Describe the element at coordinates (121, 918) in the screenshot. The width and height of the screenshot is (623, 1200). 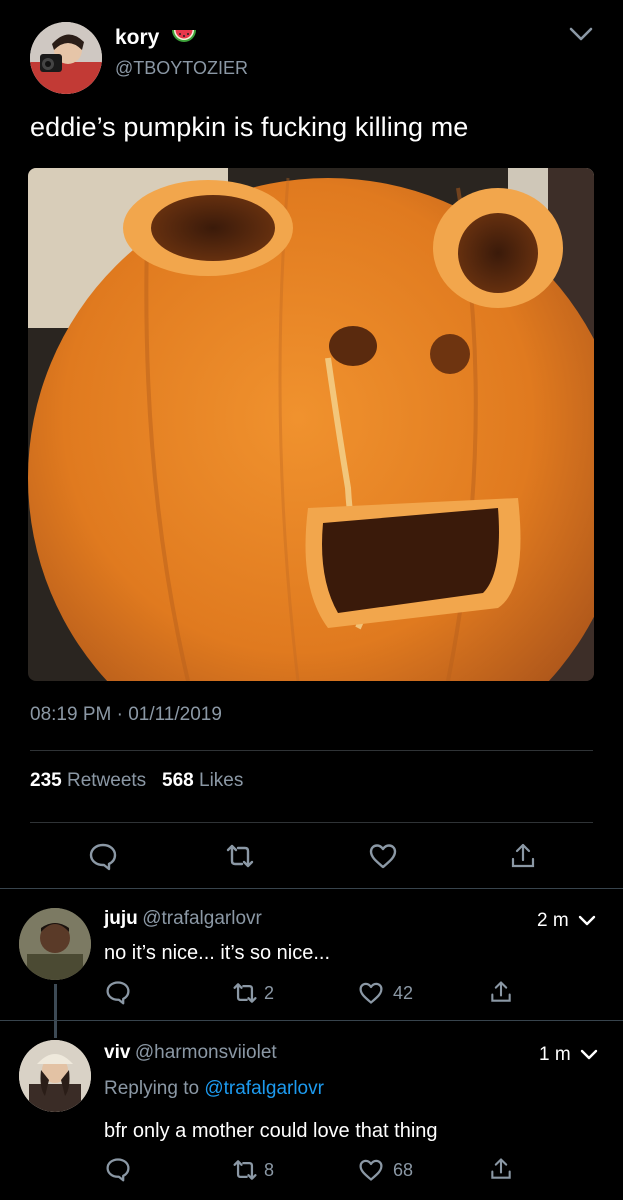
I see `reply-author-name: juju` at that location.